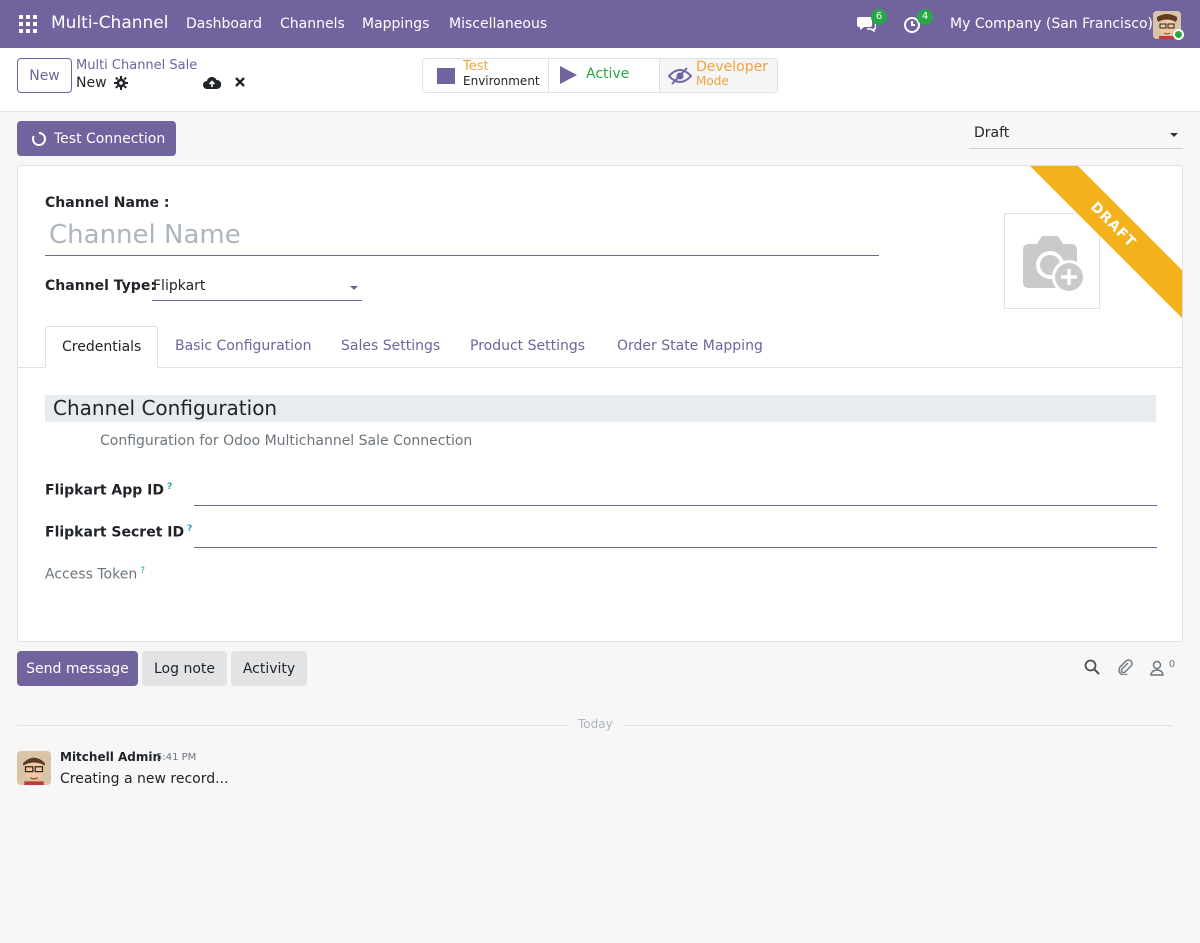  I want to click on app-id-input, so click(675, 494).